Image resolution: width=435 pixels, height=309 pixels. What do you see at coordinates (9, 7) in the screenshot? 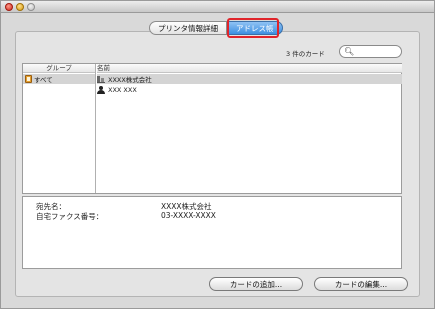
I see `close-window-button` at bounding box center [9, 7].